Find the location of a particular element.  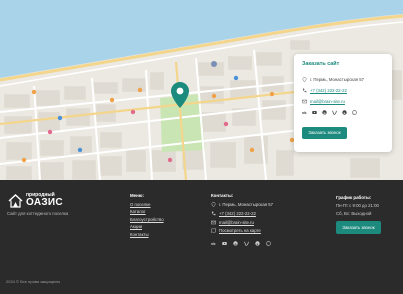

contacts-title: Контакты: is located at coordinates (222, 195).